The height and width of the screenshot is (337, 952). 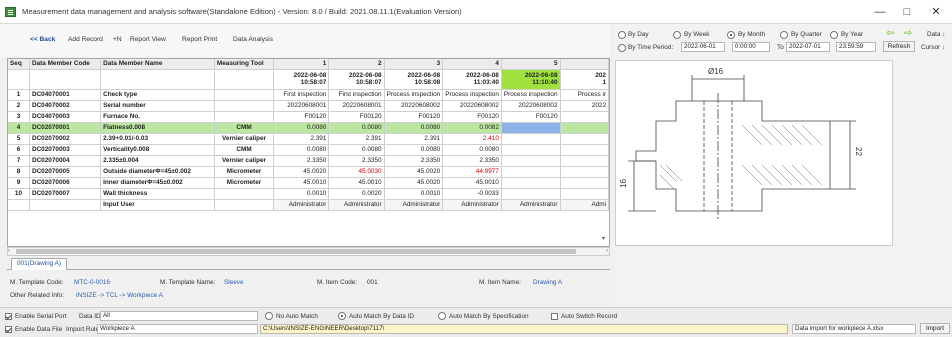 What do you see at coordinates (414, 64) in the screenshot?
I see `record-number-header: 3` at bounding box center [414, 64].